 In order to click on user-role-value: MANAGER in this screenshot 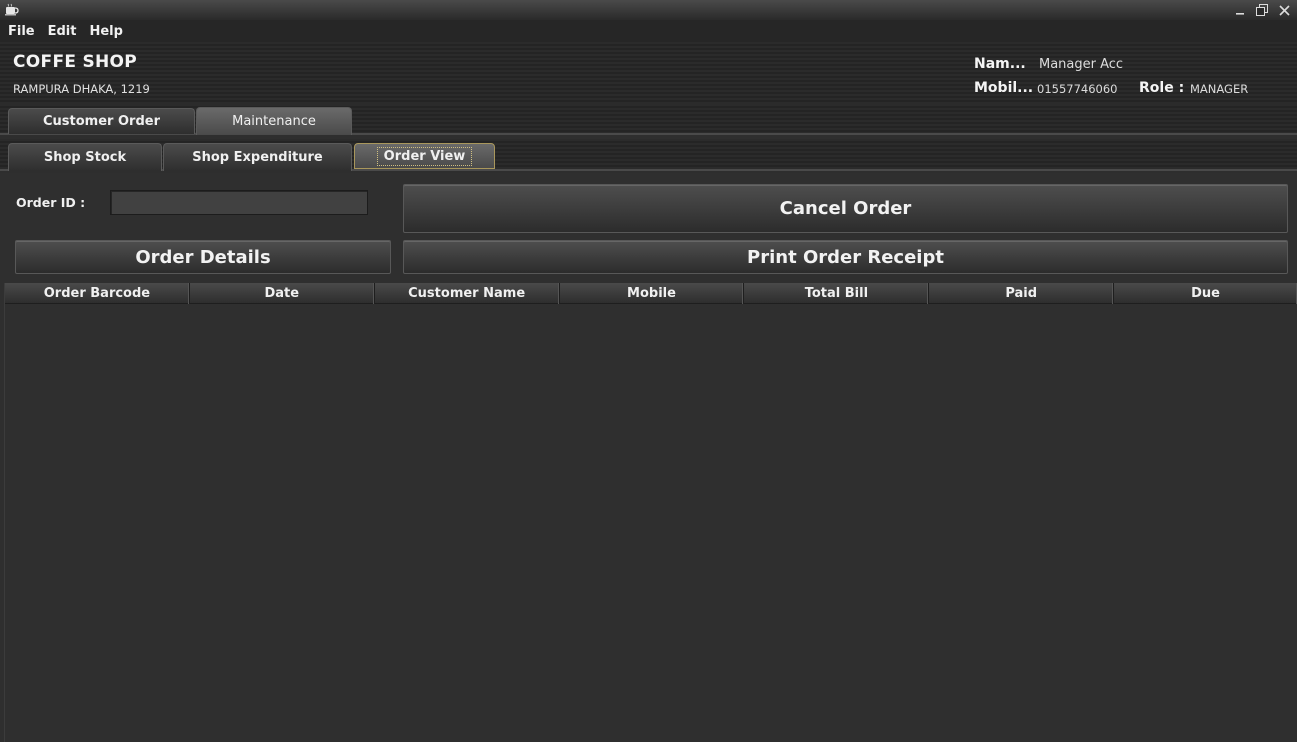, I will do `click(1219, 89)`.